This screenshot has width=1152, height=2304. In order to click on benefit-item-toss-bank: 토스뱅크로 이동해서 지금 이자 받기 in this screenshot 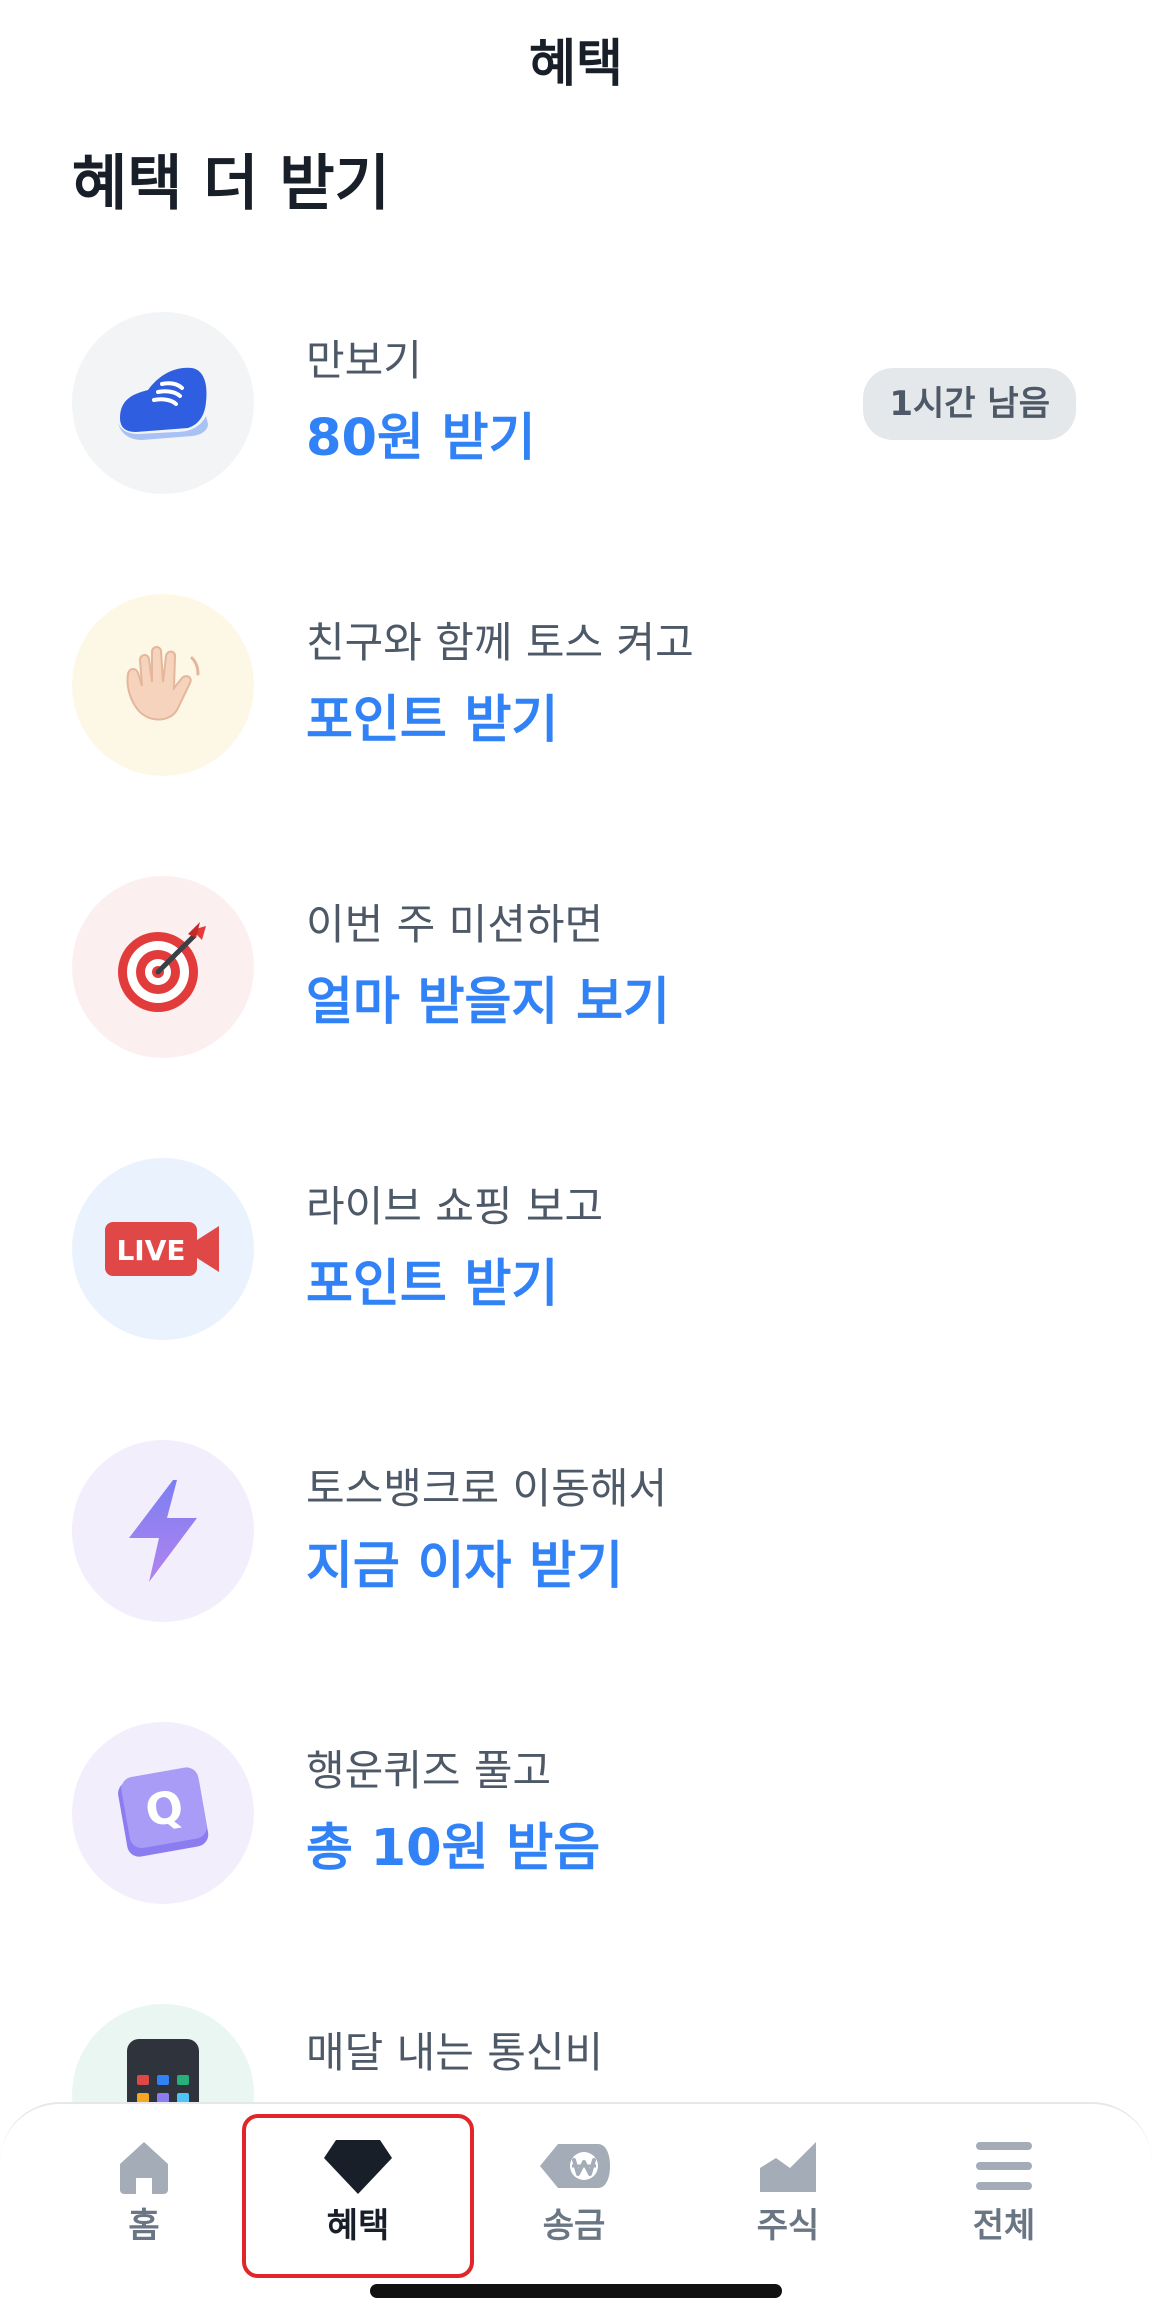, I will do `click(576, 1531)`.